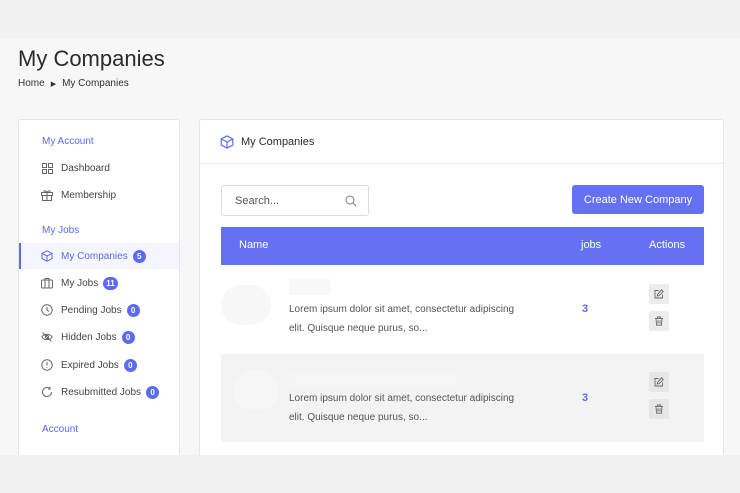 The height and width of the screenshot is (493, 740). Describe the element at coordinates (253, 245) in the screenshot. I see `column-header-name: Name` at that location.